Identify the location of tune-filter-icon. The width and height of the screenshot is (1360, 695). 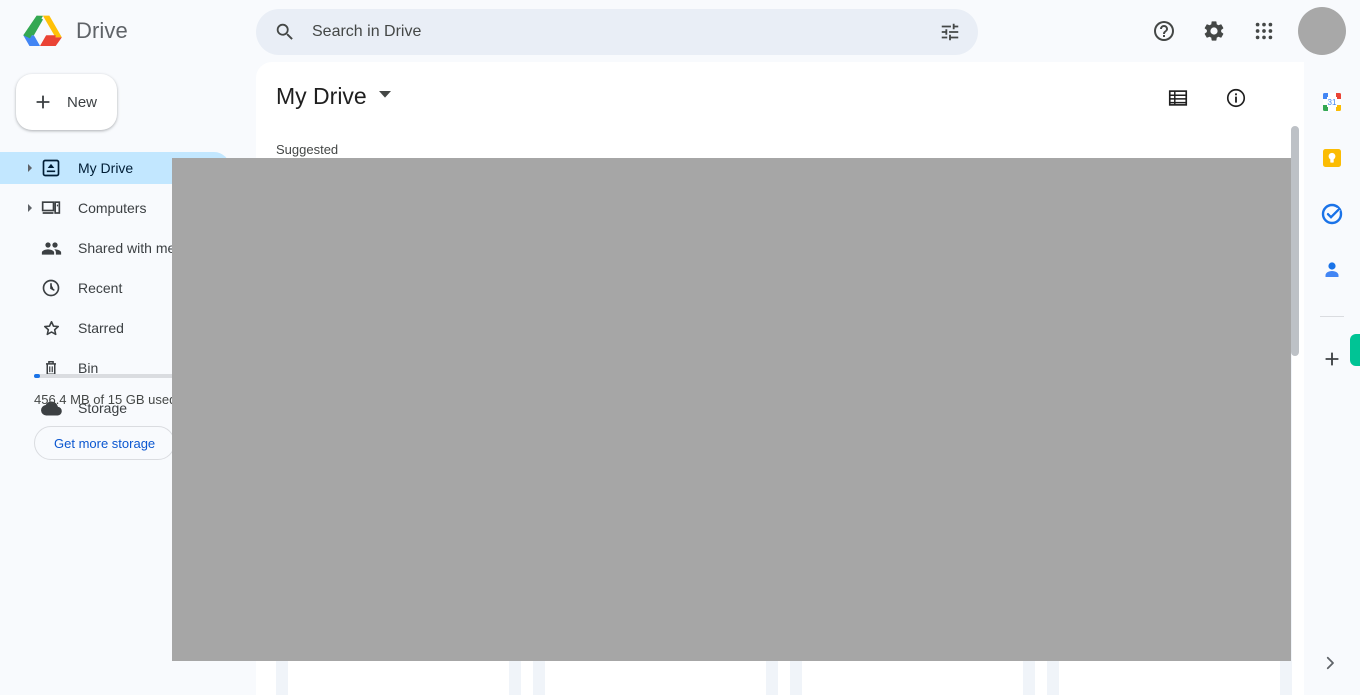
(950, 32).